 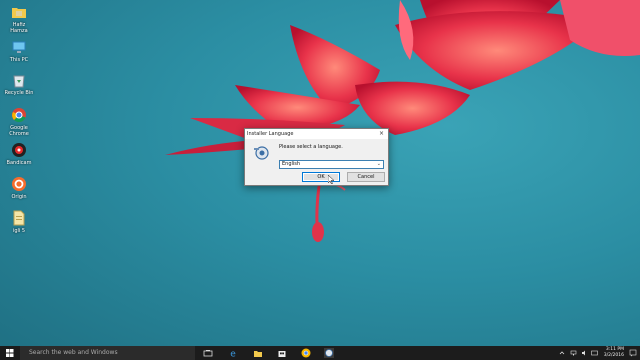 I want to click on network-icon, so click(x=573, y=353).